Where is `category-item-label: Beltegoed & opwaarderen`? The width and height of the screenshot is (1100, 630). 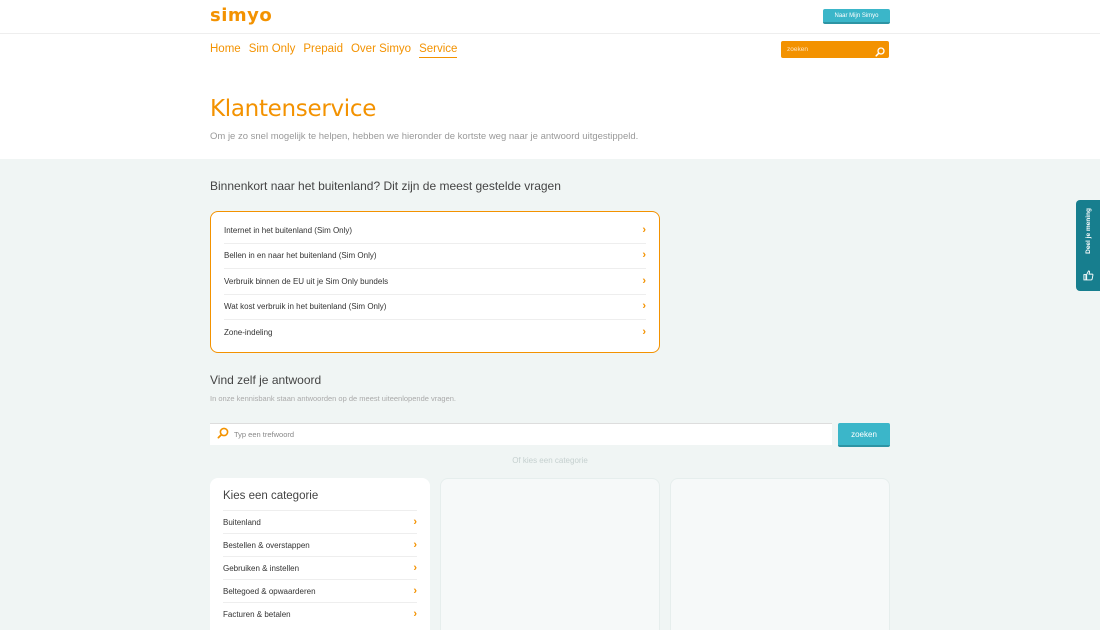
category-item-label: Beltegoed & opwaarderen is located at coordinates (269, 591).